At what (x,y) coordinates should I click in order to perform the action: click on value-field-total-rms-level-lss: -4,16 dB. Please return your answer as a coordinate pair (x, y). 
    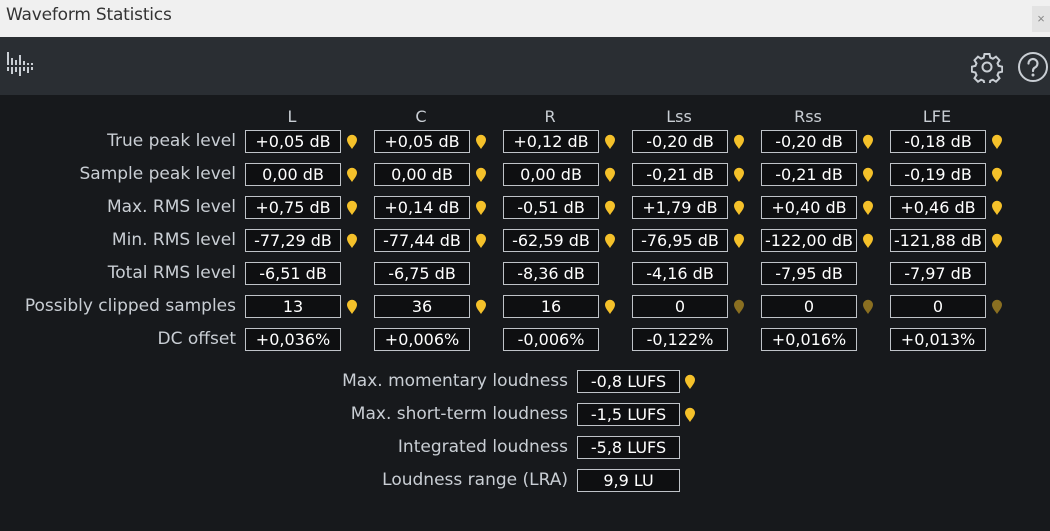
    Looking at the image, I should click on (680, 273).